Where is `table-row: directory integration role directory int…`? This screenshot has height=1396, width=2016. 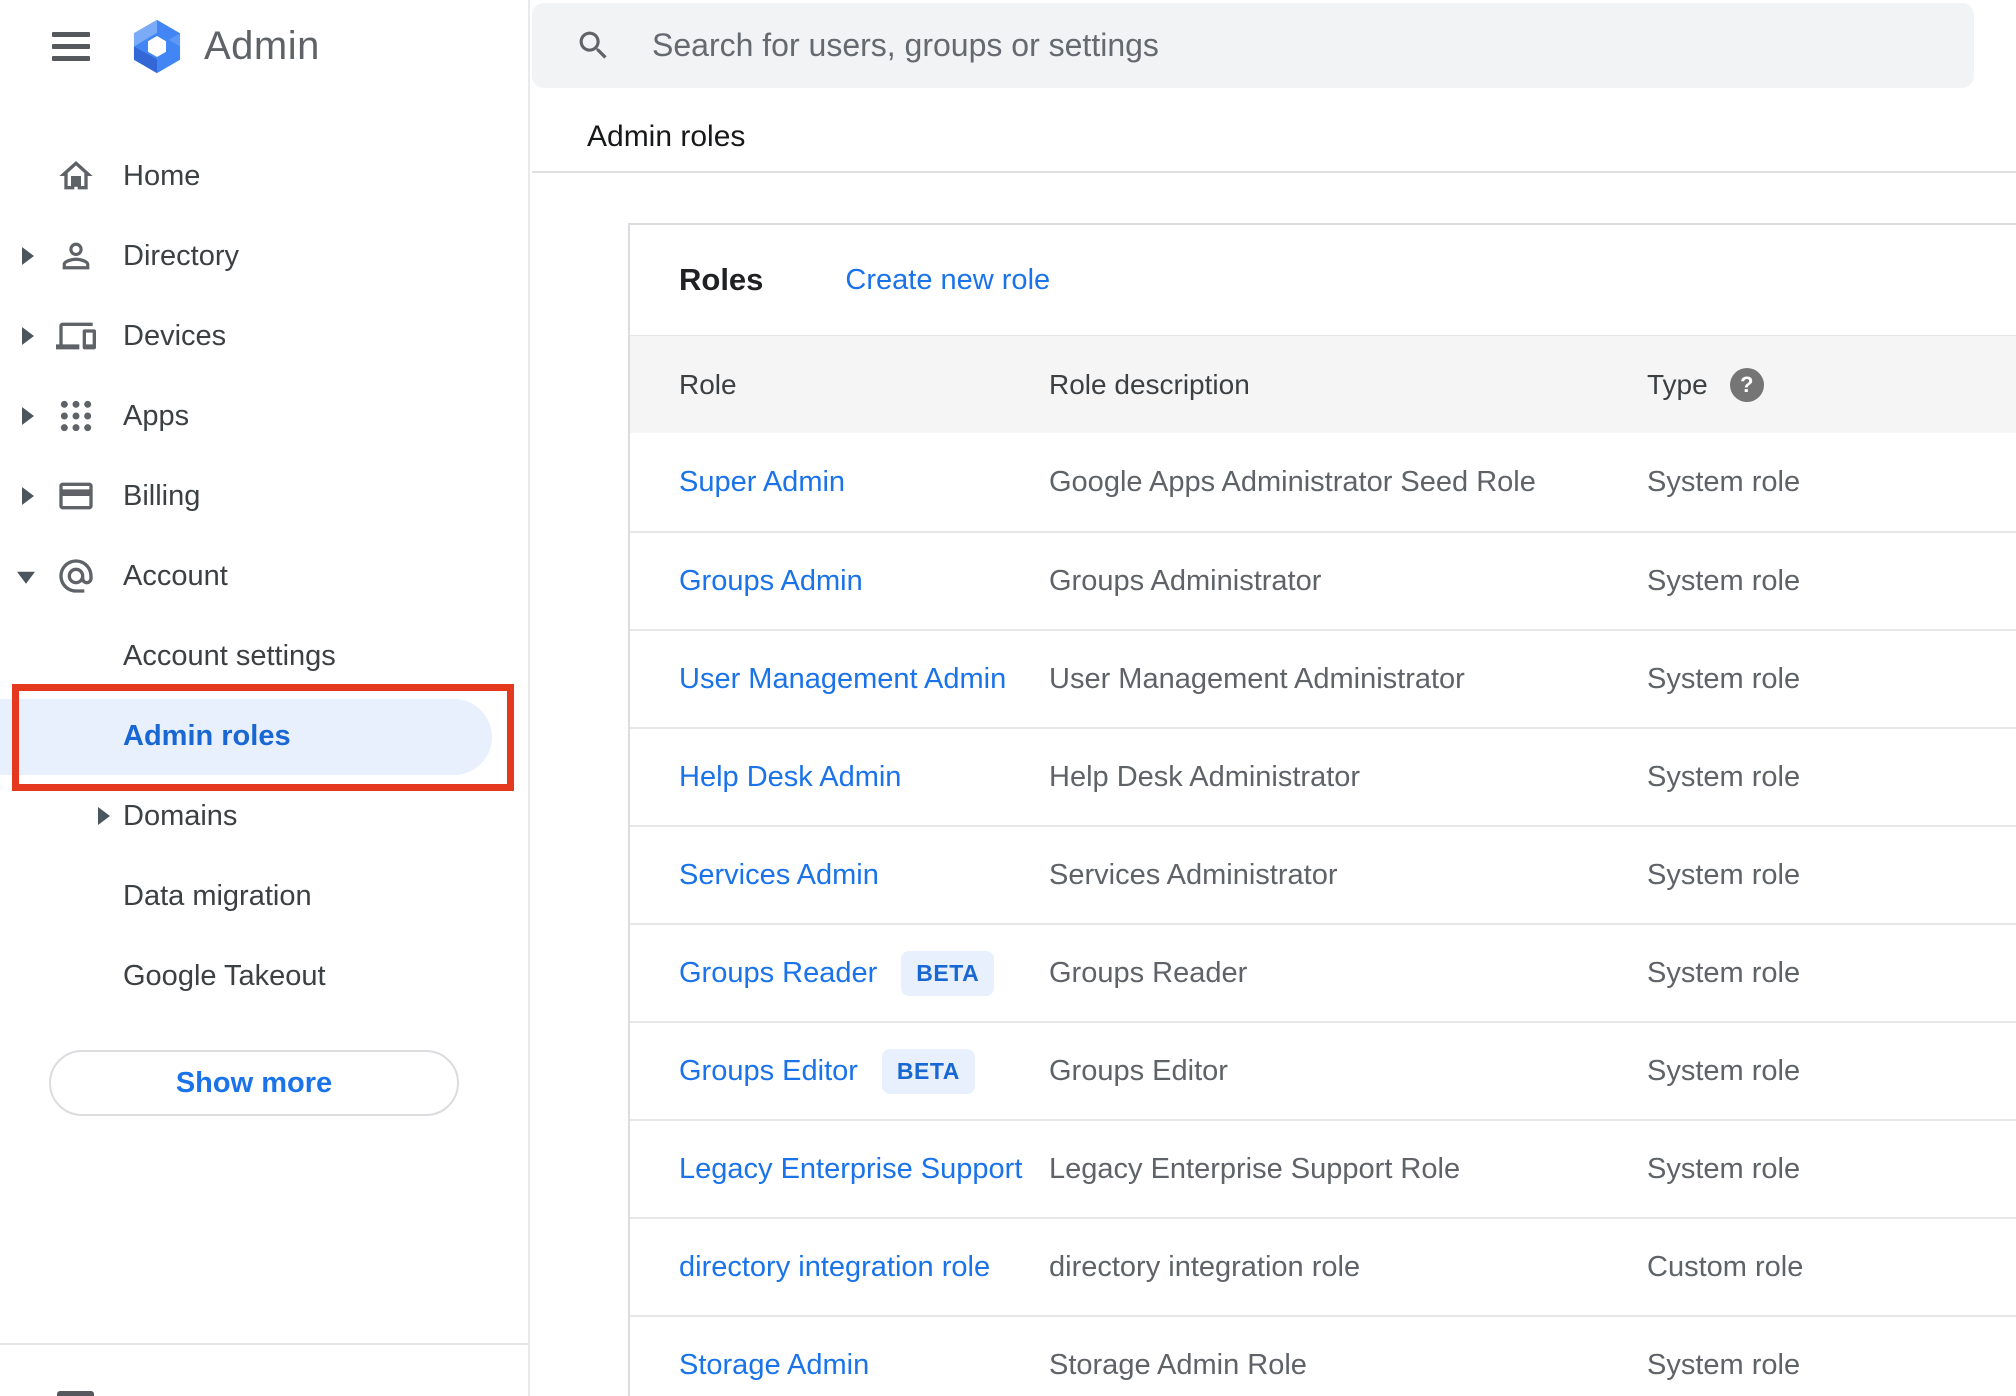
table-row: directory integration role directory int… is located at coordinates (1323, 1266).